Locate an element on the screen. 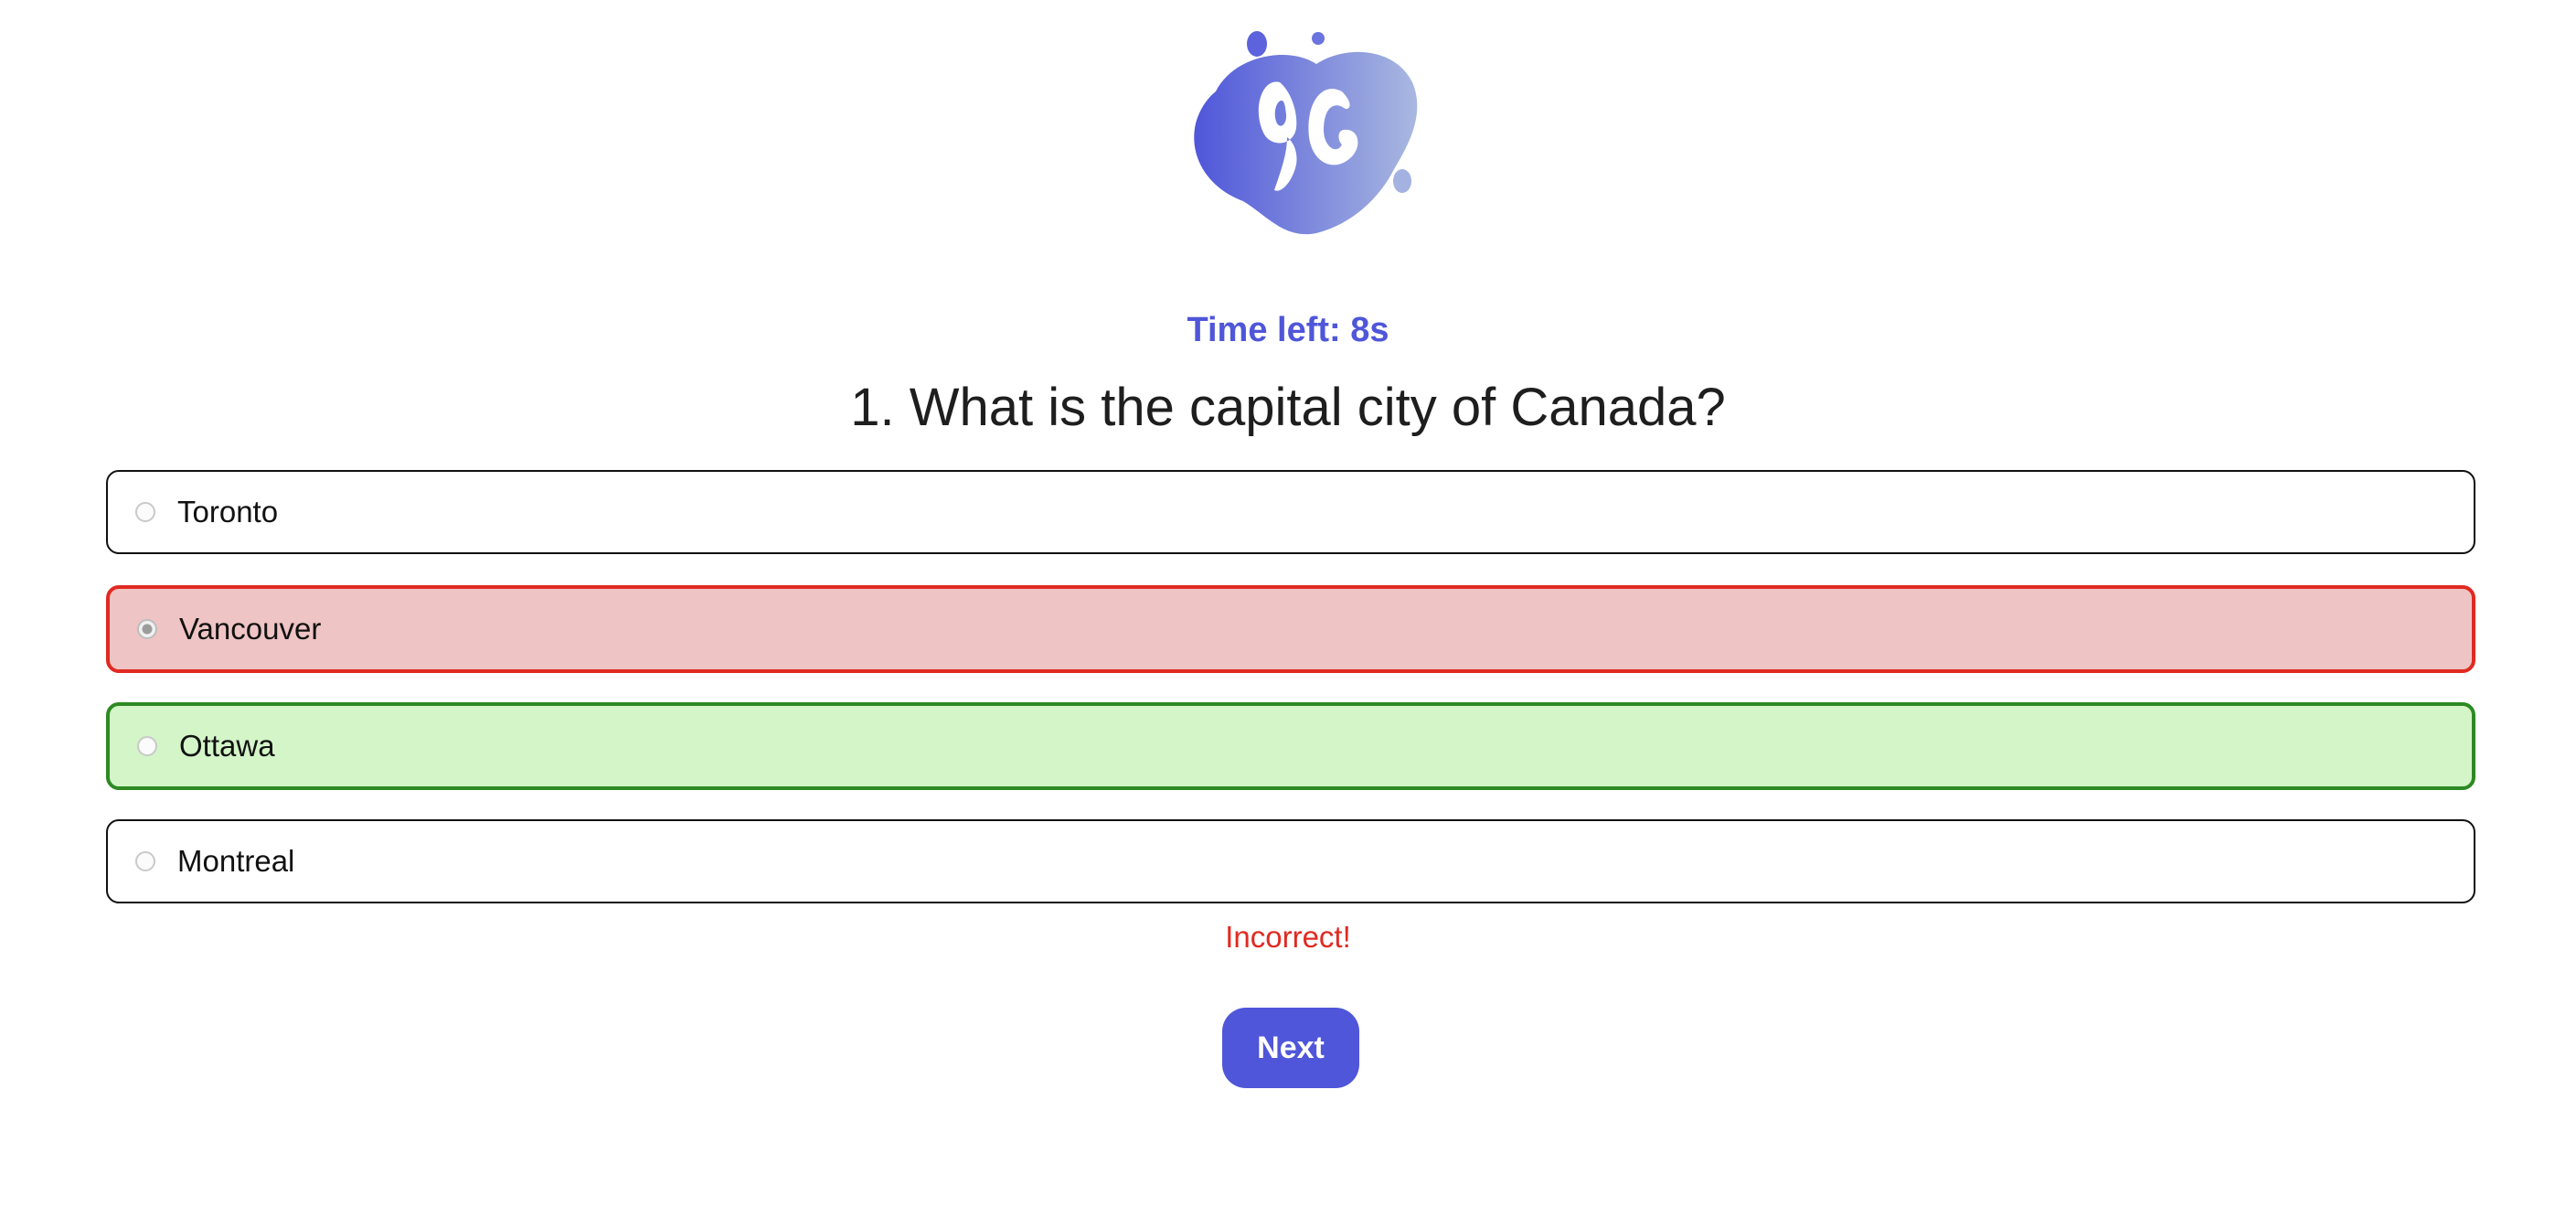 This screenshot has width=2576, height=1207. option-label: Montreal is located at coordinates (236, 861).